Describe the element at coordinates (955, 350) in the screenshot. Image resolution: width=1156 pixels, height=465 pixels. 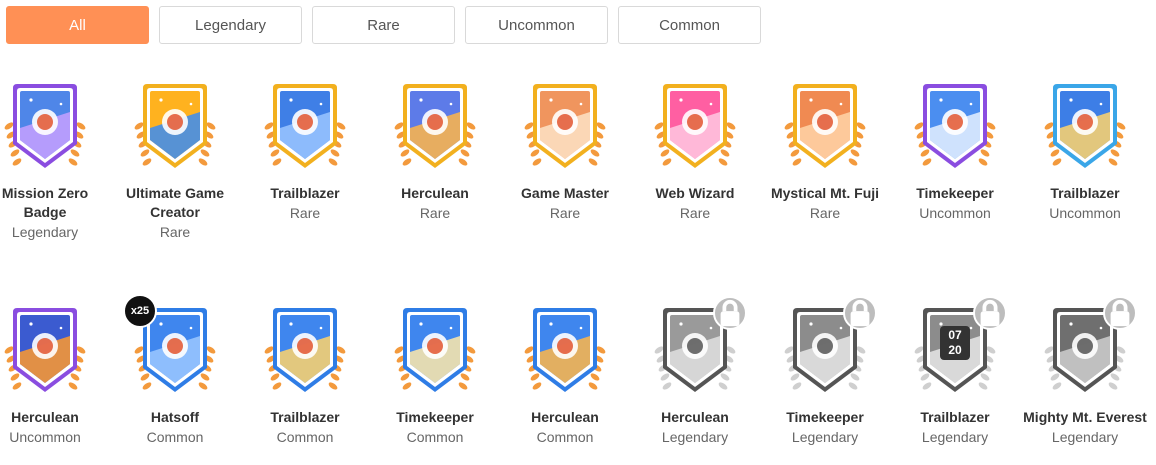
I see `watch-minutes: 20` at that location.